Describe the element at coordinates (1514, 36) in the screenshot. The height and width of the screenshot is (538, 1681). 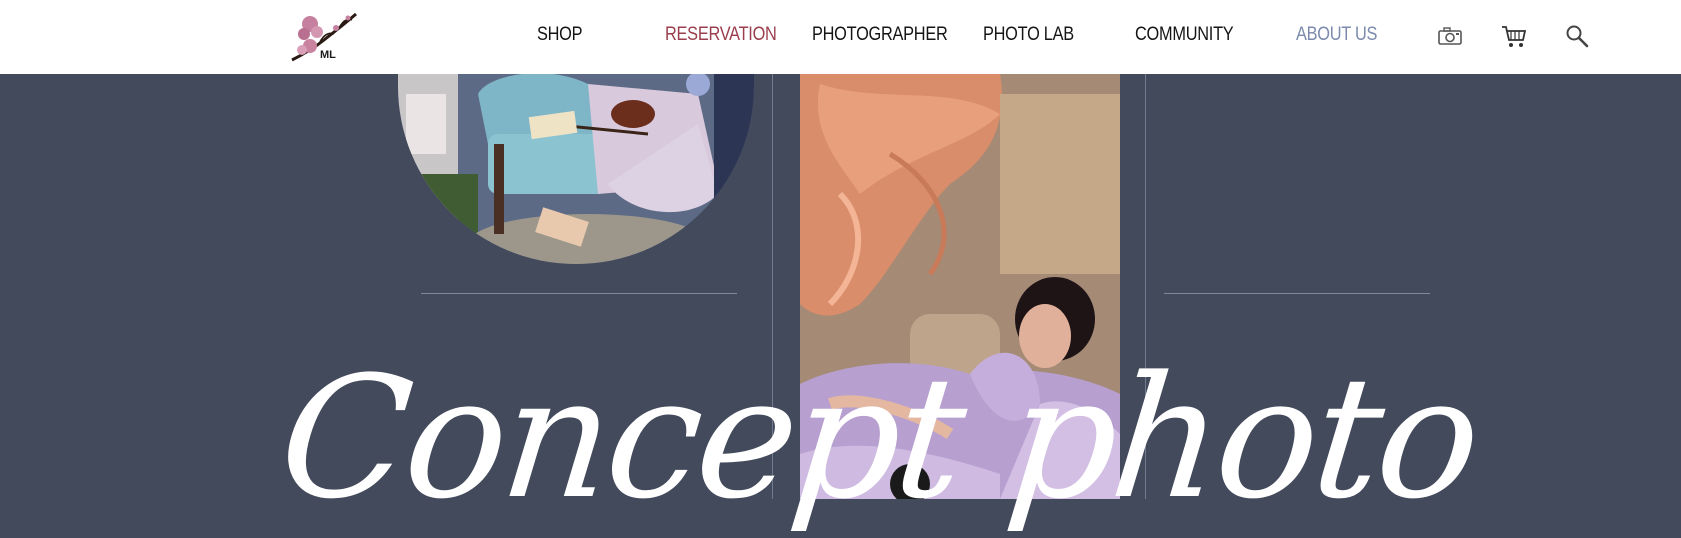
I see `cart-icon` at that location.